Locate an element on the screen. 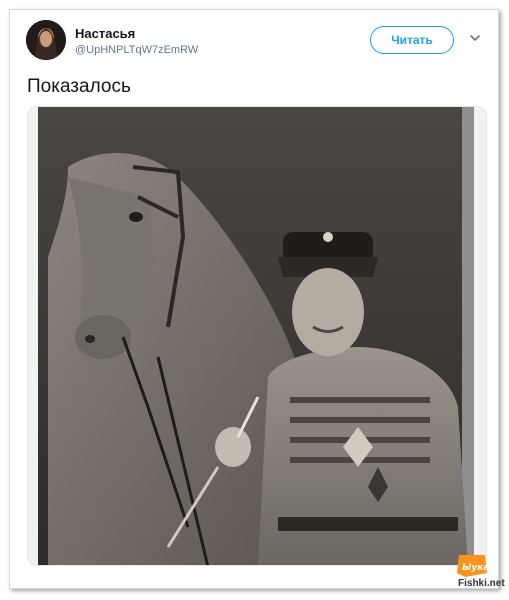 Image resolution: width=509 pixels, height=600 pixels. fishki-logo-icon: Ыука is located at coordinates (472, 566).